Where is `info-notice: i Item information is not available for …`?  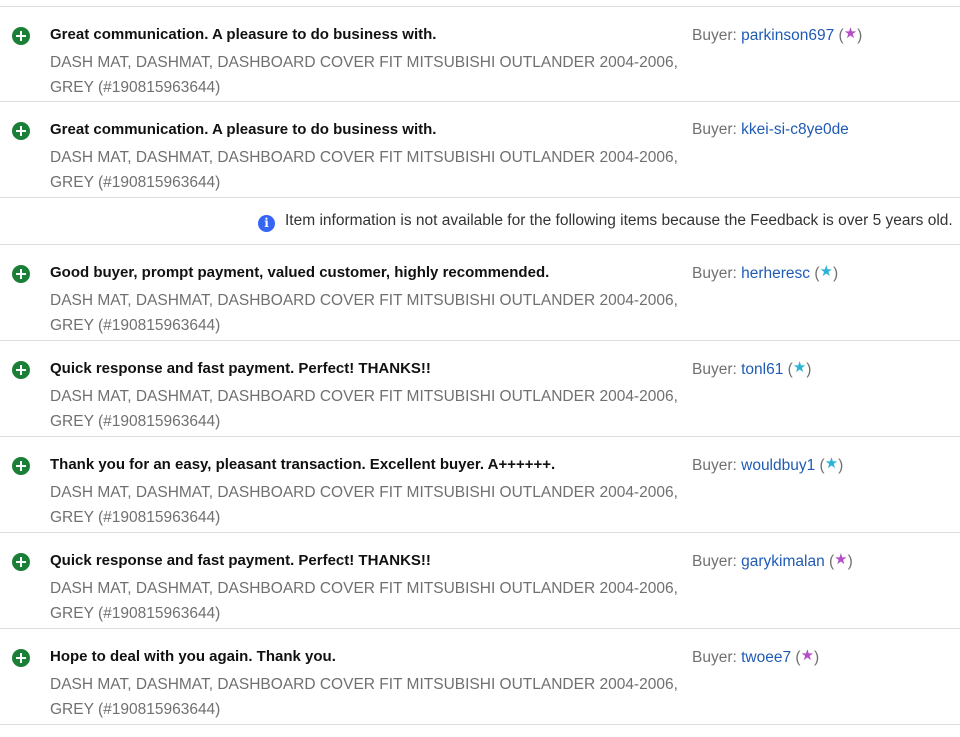 info-notice: i Item information is not available for … is located at coordinates (480, 221).